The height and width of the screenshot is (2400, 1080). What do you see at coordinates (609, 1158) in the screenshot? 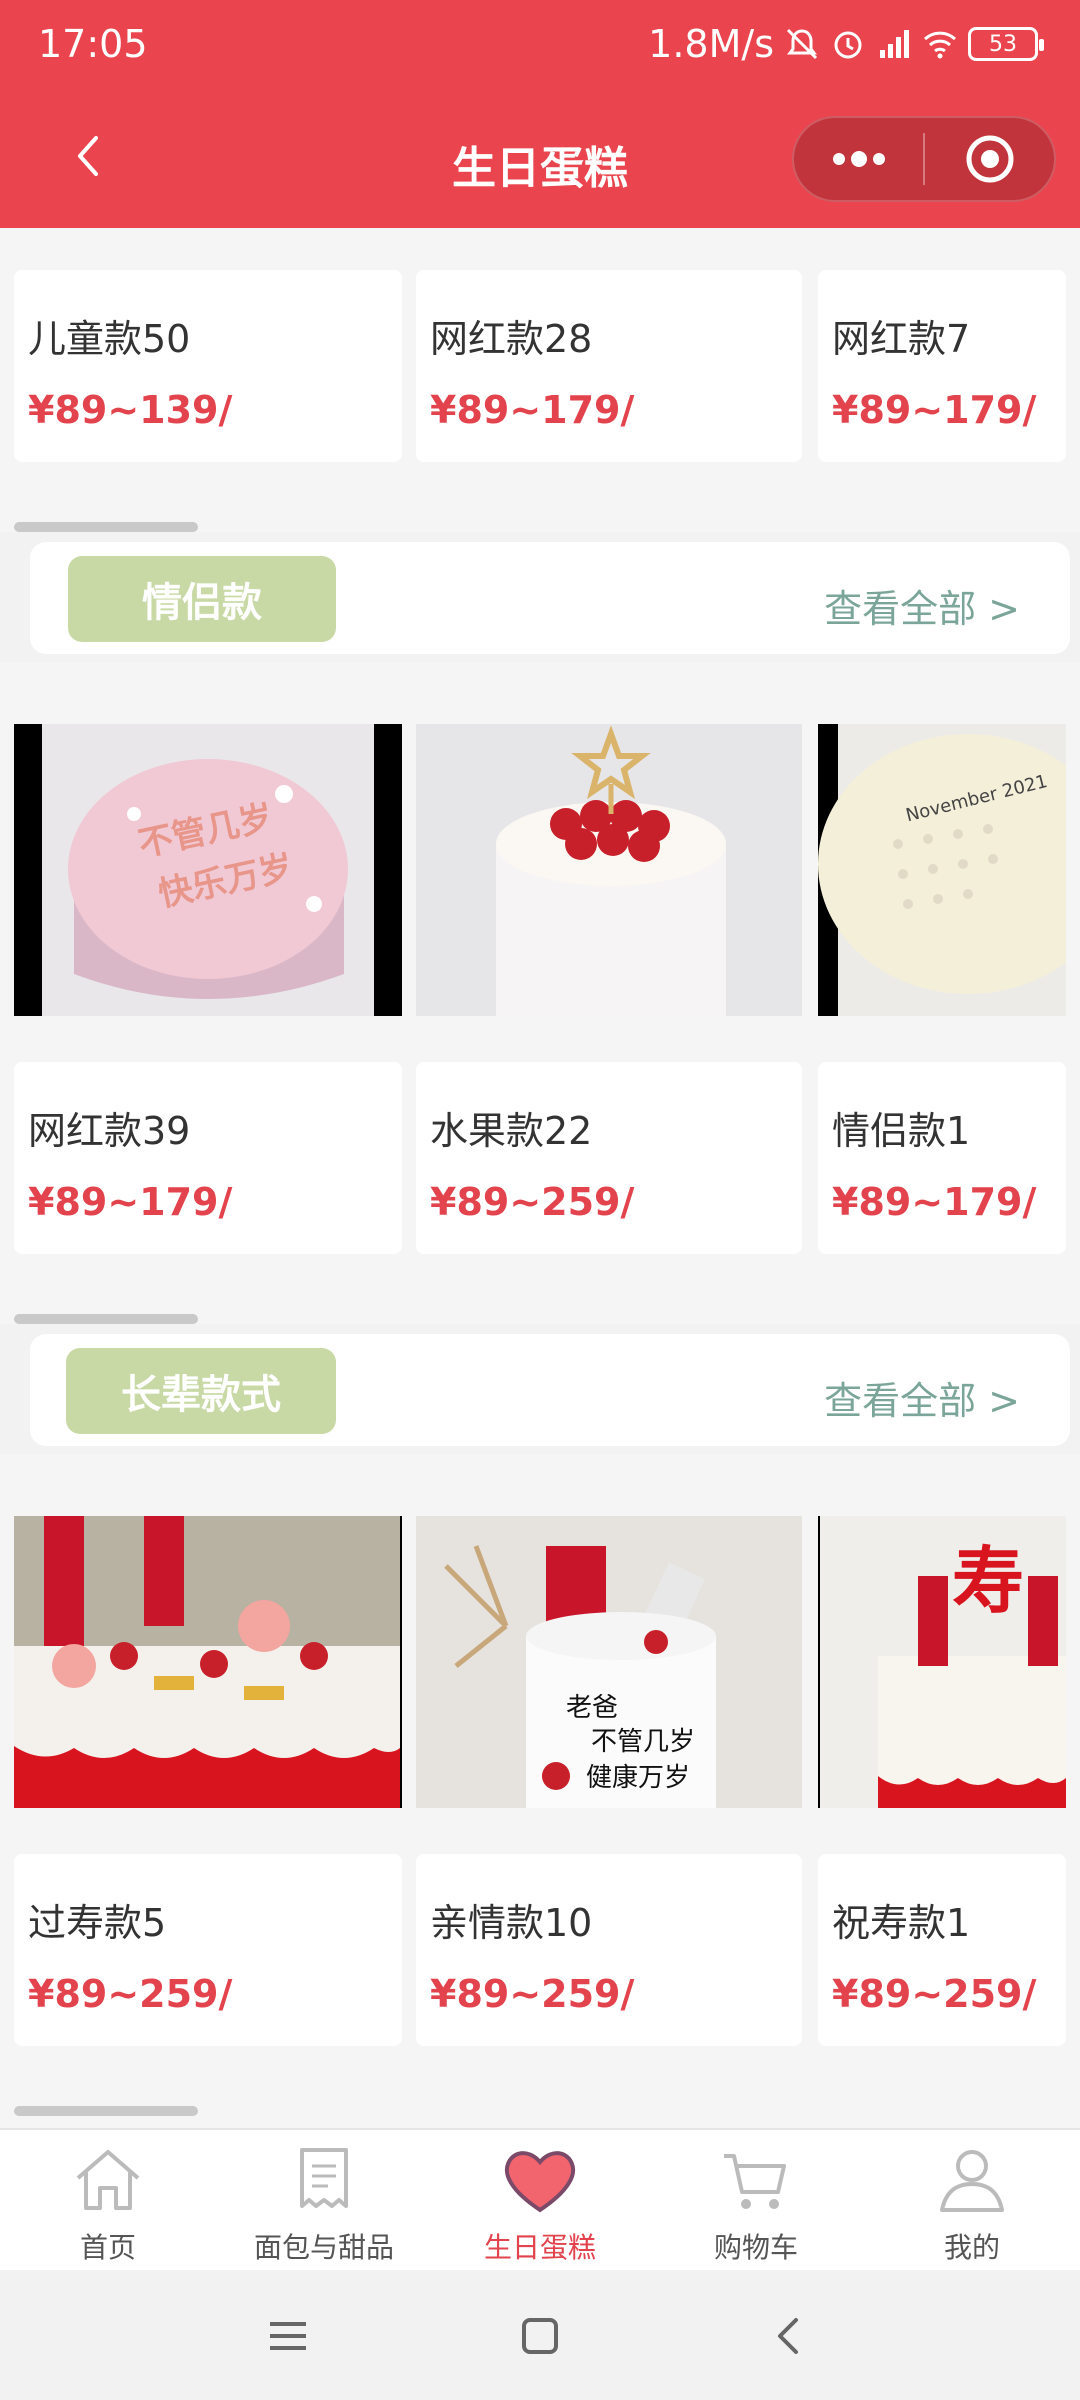
I see `product-card: 水果款22 ¥89~259/` at bounding box center [609, 1158].